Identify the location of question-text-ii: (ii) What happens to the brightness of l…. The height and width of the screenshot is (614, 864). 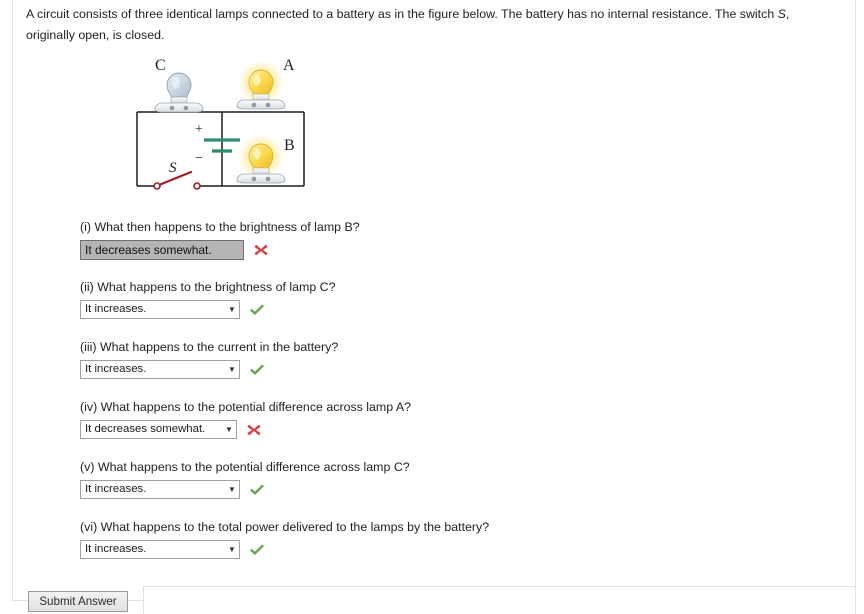
(208, 287).